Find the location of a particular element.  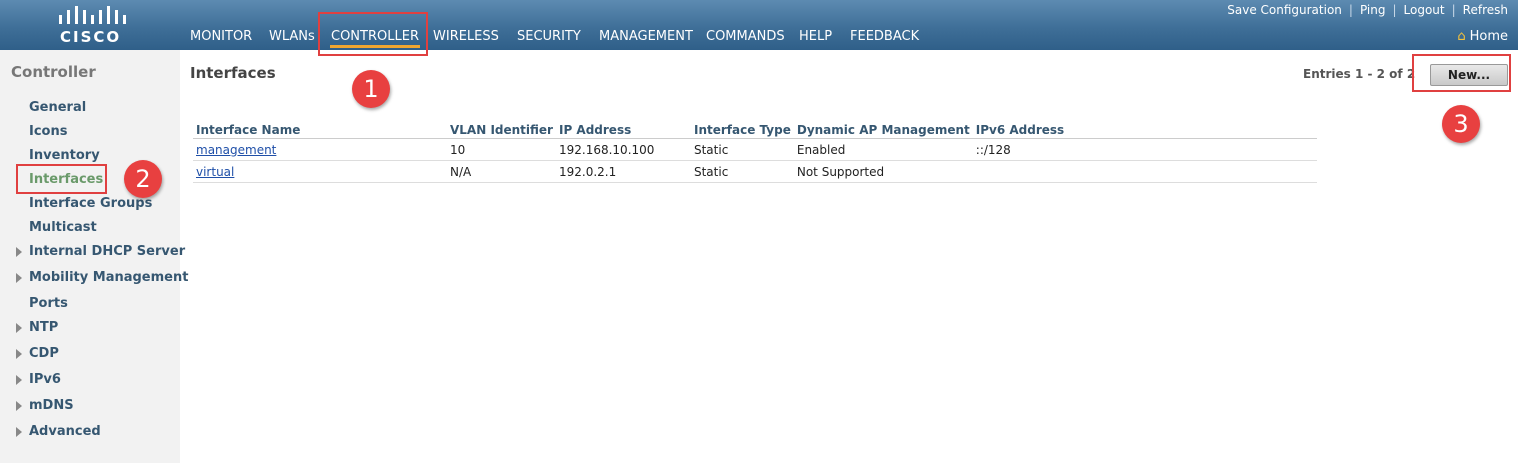

sidebar-item-ntp: NTP is located at coordinates (43, 327).